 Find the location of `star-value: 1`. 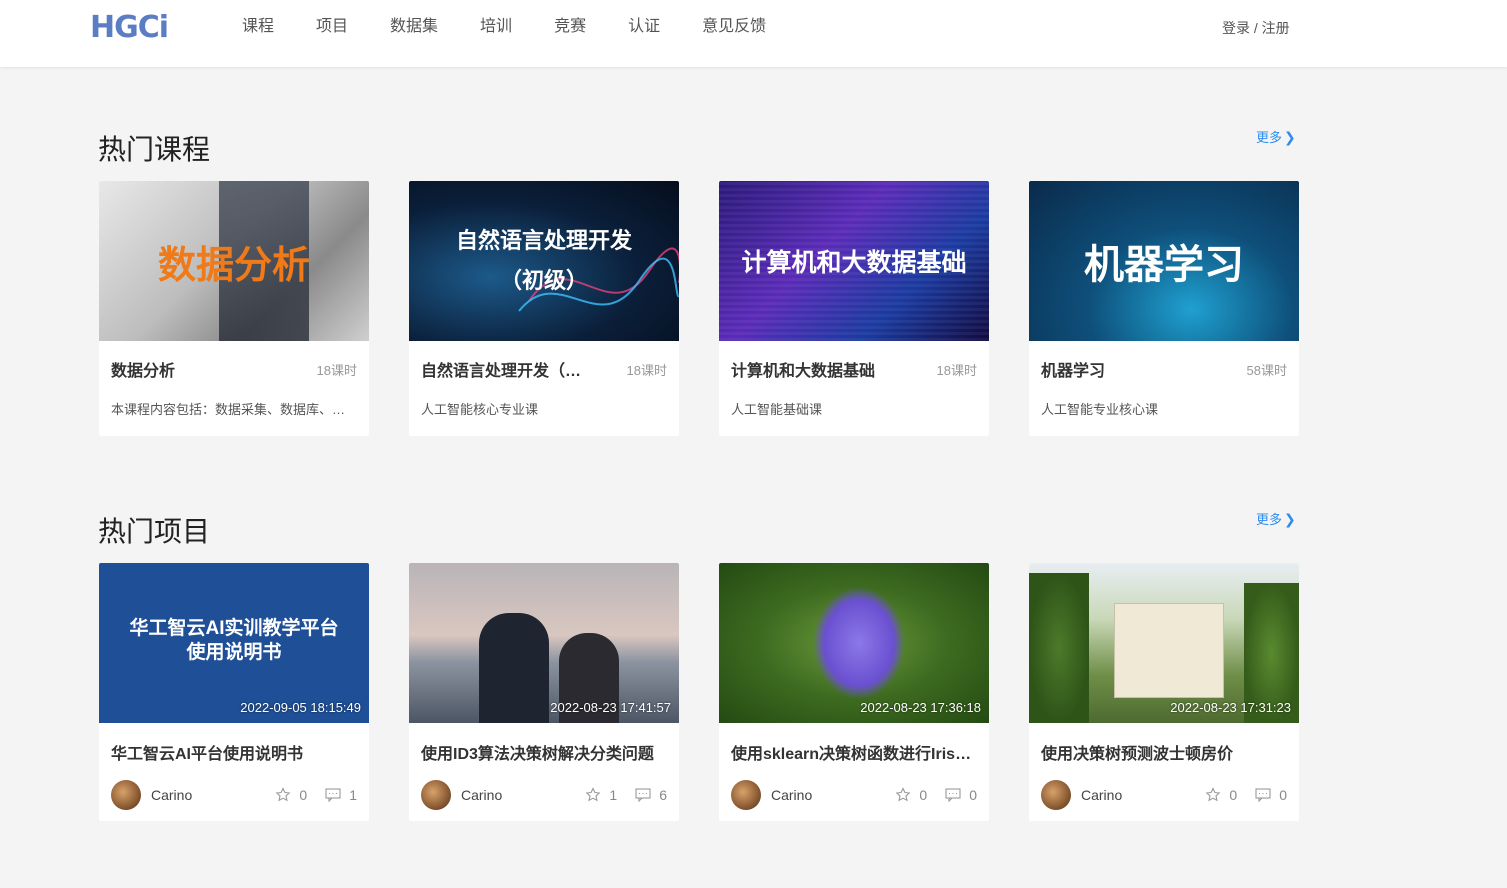

star-value: 1 is located at coordinates (613, 795).